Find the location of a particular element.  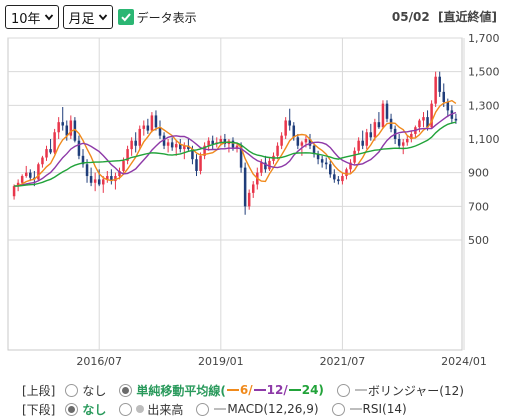

last-close-date: 05/02 [直近終値] is located at coordinates (444, 17).